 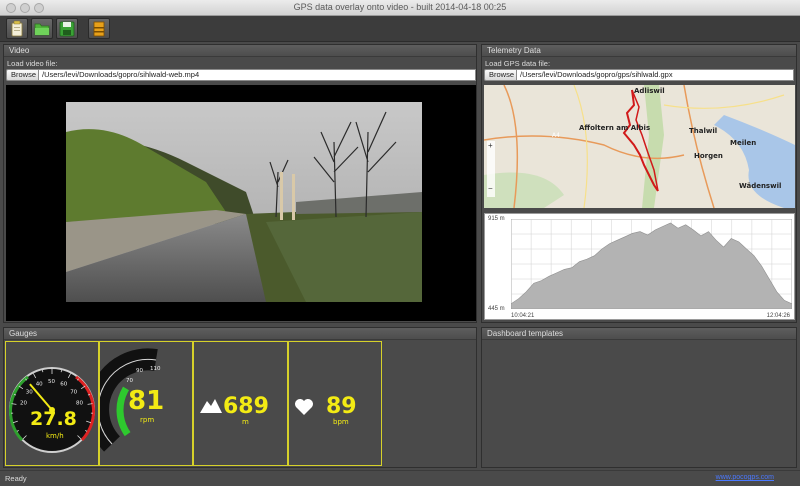 What do you see at coordinates (16, 478) in the screenshot?
I see `status-text: Ready` at bounding box center [16, 478].